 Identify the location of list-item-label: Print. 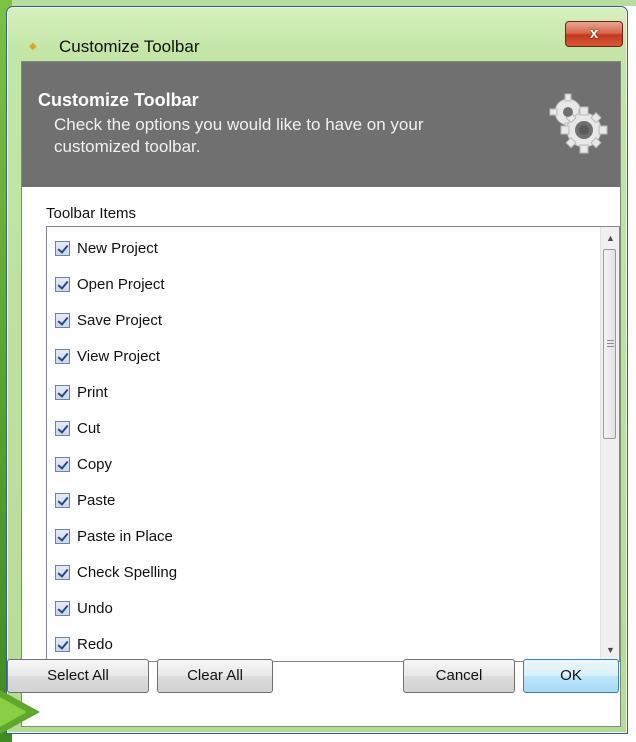
(92, 392).